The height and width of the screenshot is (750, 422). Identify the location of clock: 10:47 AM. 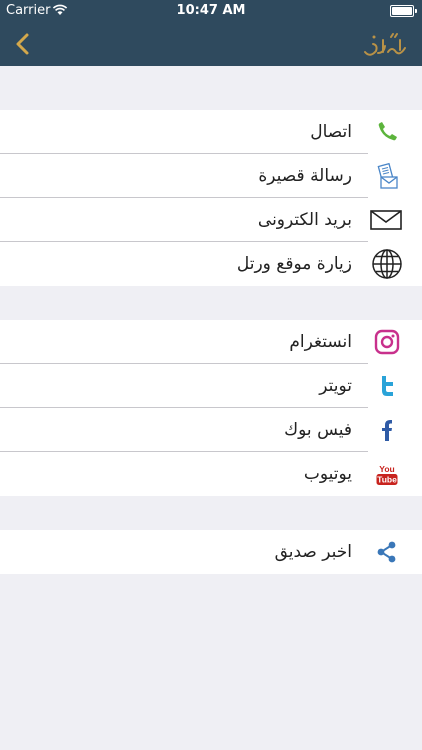
(211, 10).